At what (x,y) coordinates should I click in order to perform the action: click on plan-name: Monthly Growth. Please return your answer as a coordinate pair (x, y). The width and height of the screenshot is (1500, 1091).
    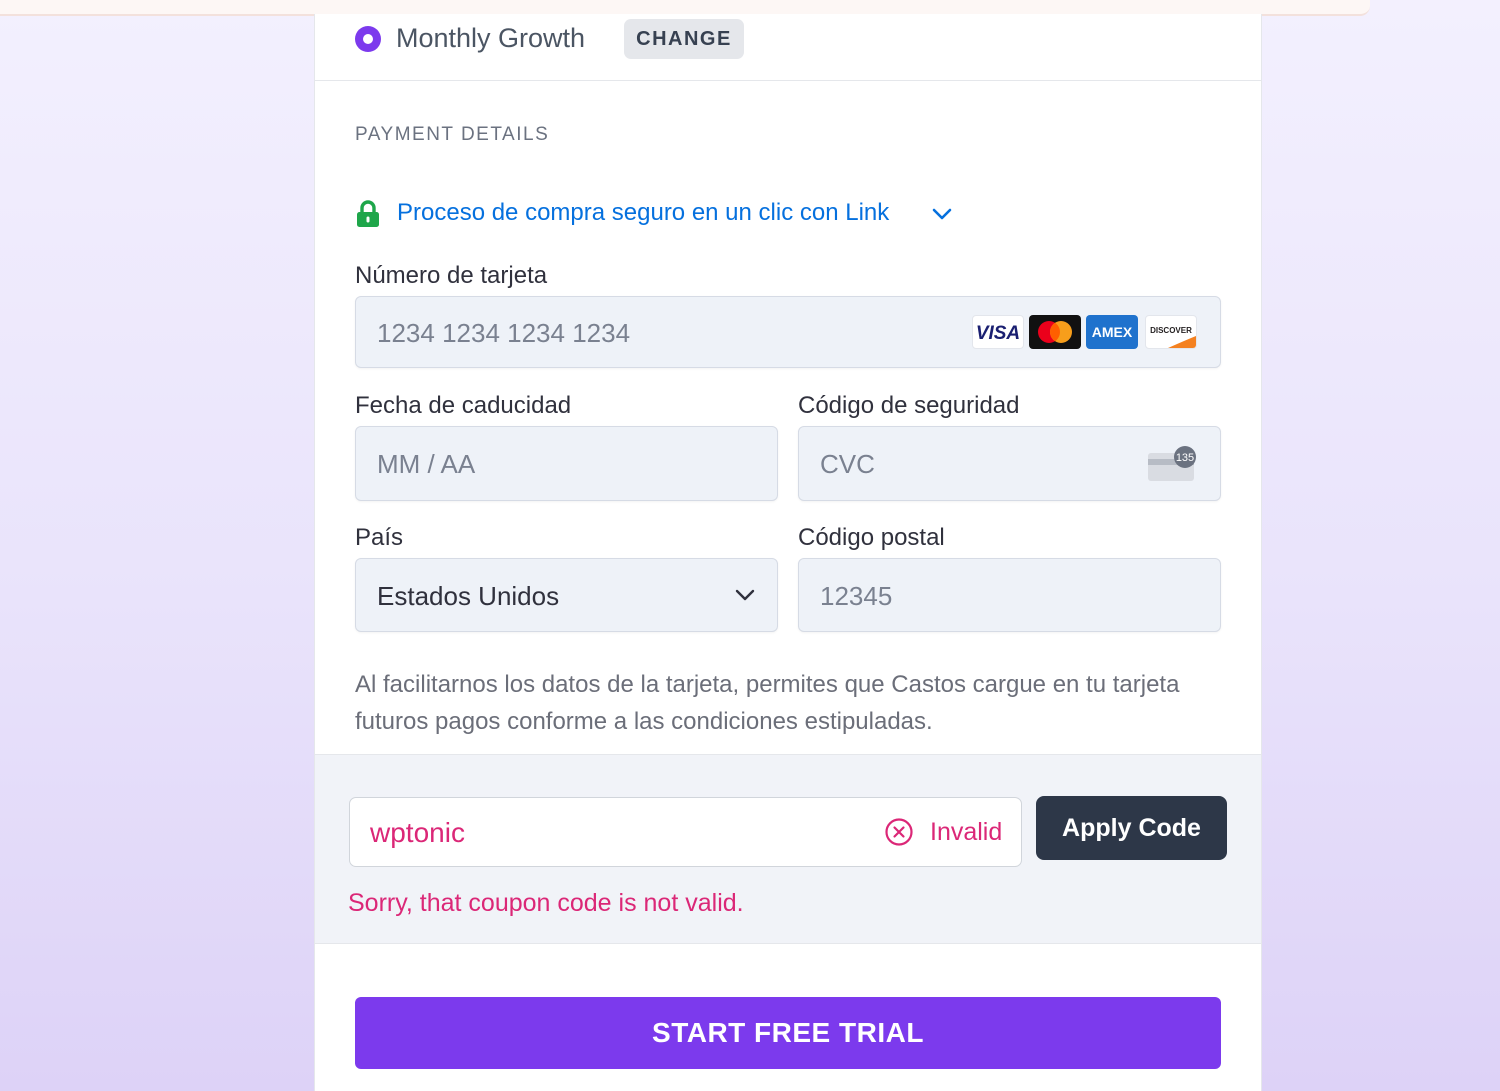
    Looking at the image, I should click on (491, 38).